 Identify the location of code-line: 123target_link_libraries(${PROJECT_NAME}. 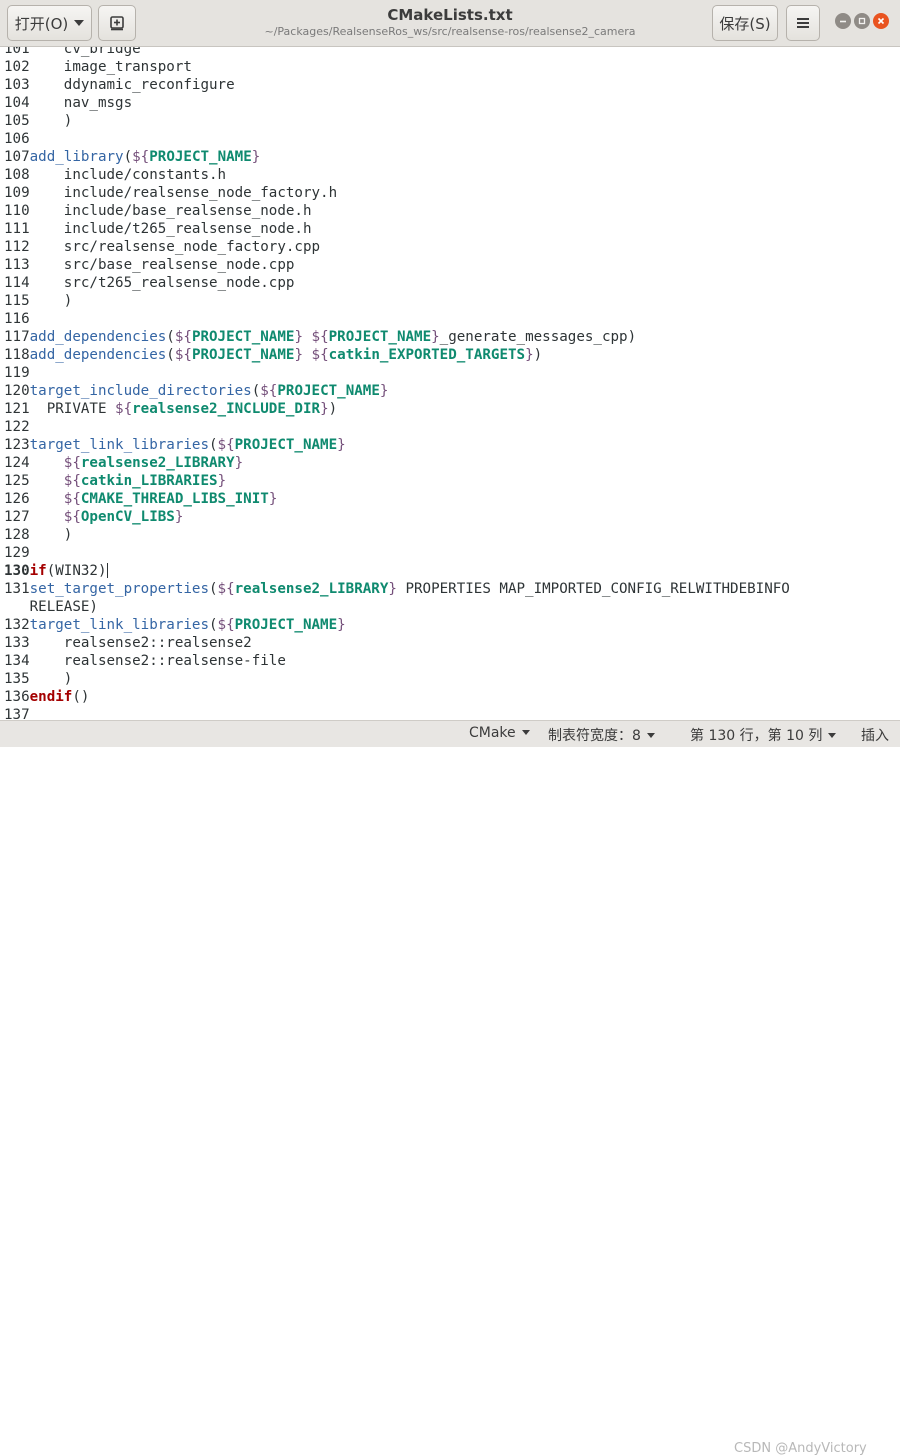
(397, 445).